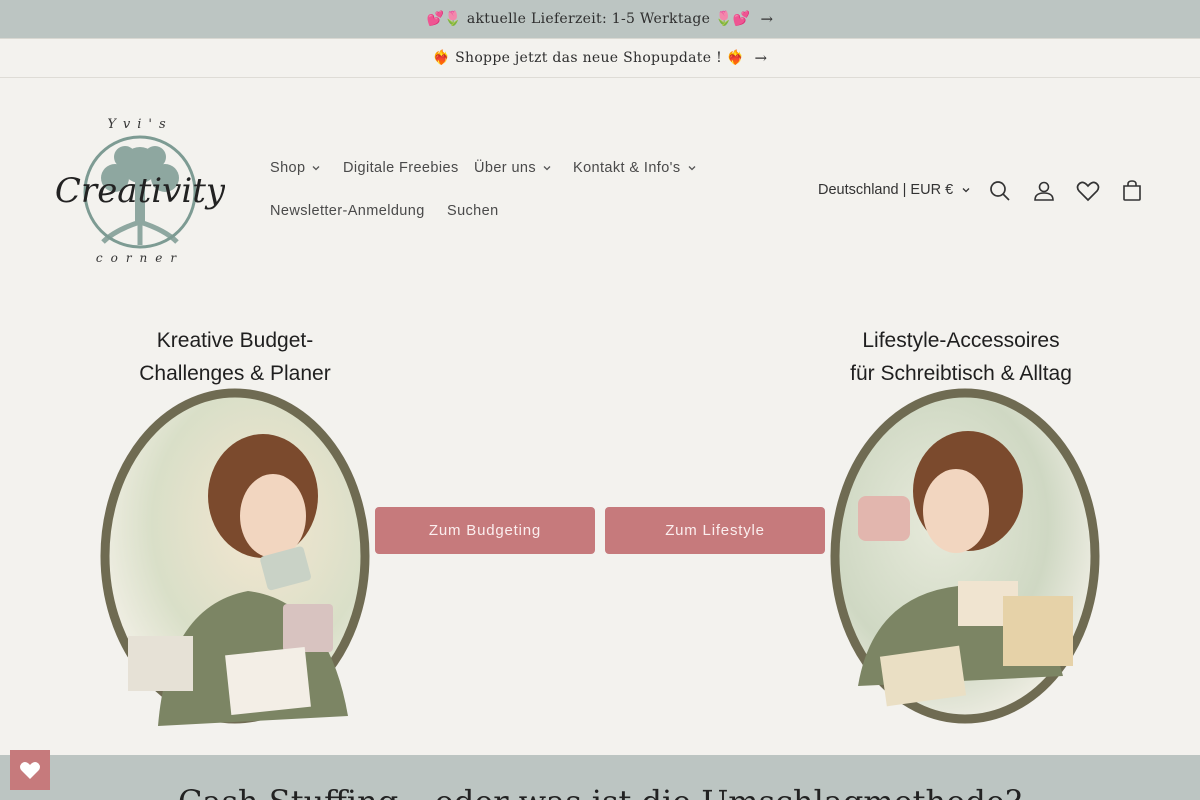  I want to click on logo-script-text: Creativity, so click(140, 191).